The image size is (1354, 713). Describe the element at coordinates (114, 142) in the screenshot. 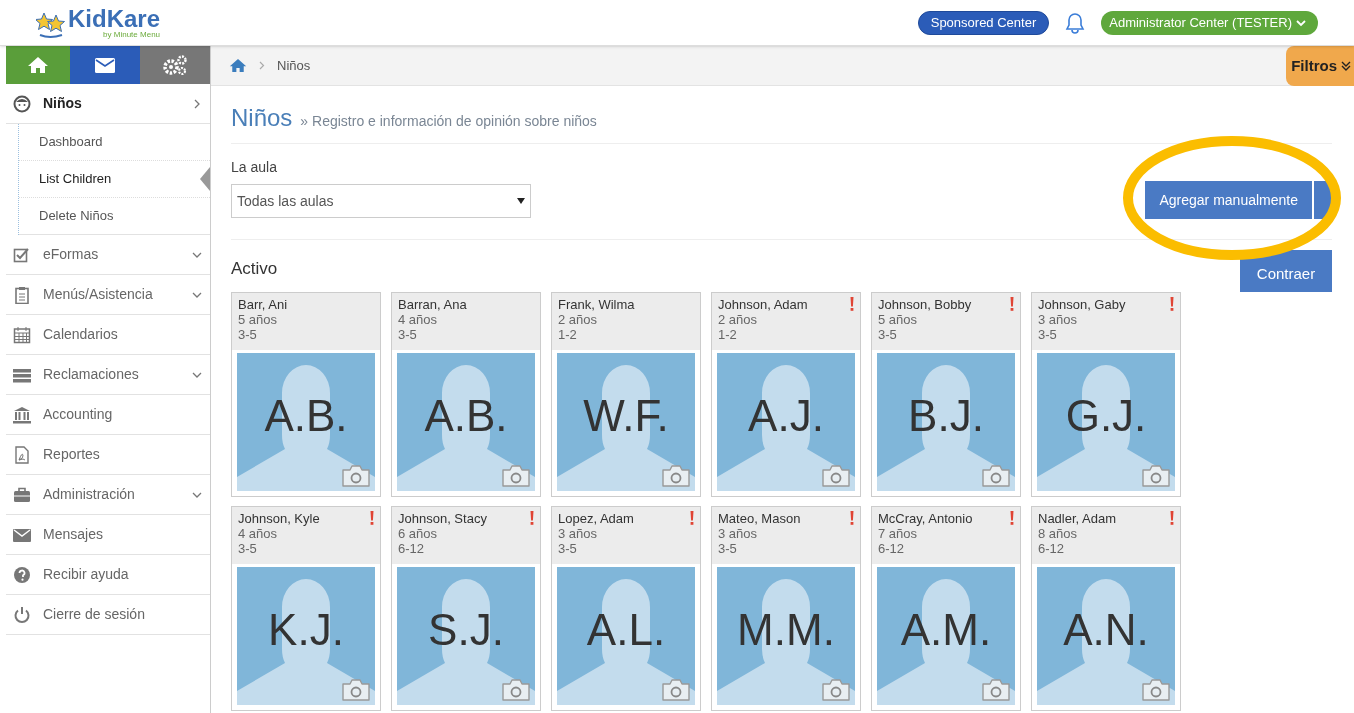

I see `submenu-item: Dashboard` at that location.